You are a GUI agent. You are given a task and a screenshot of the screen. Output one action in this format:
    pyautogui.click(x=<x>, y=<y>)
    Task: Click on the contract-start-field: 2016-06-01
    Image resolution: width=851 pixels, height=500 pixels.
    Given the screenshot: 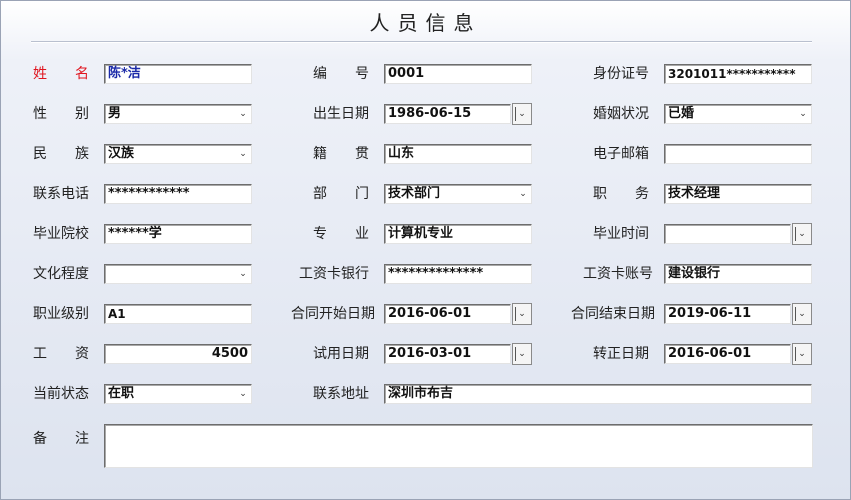 What is the action you would take?
    pyautogui.click(x=447, y=314)
    